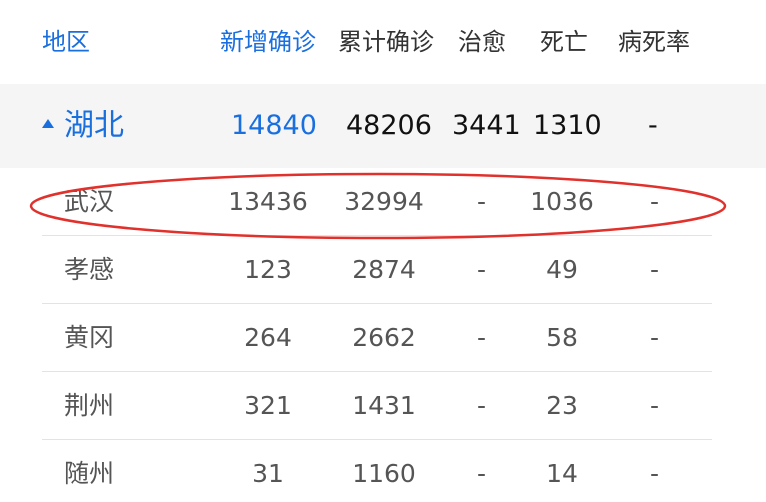 The image size is (766, 502). I want to click on city-new-confirmed: 264, so click(268, 337).